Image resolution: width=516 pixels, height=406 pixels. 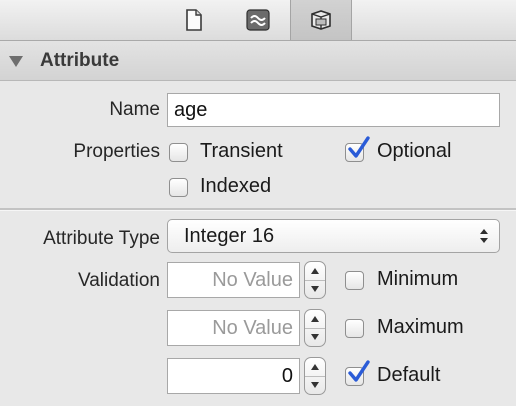 I want to click on name-label: Name, so click(x=134, y=109).